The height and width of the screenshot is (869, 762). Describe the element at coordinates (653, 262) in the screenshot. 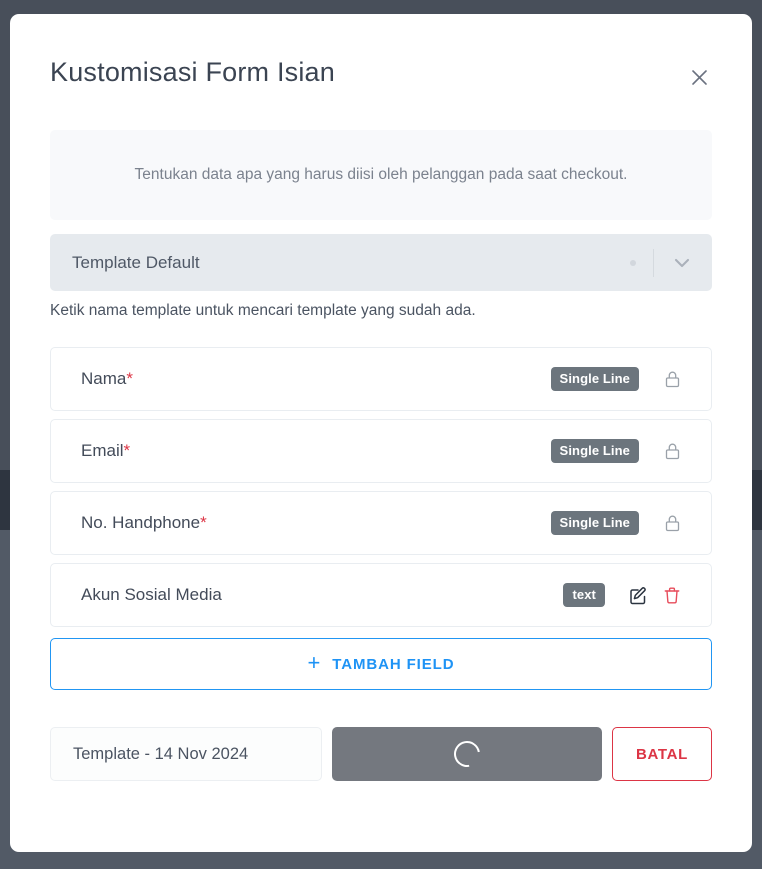

I see `select-divider` at that location.